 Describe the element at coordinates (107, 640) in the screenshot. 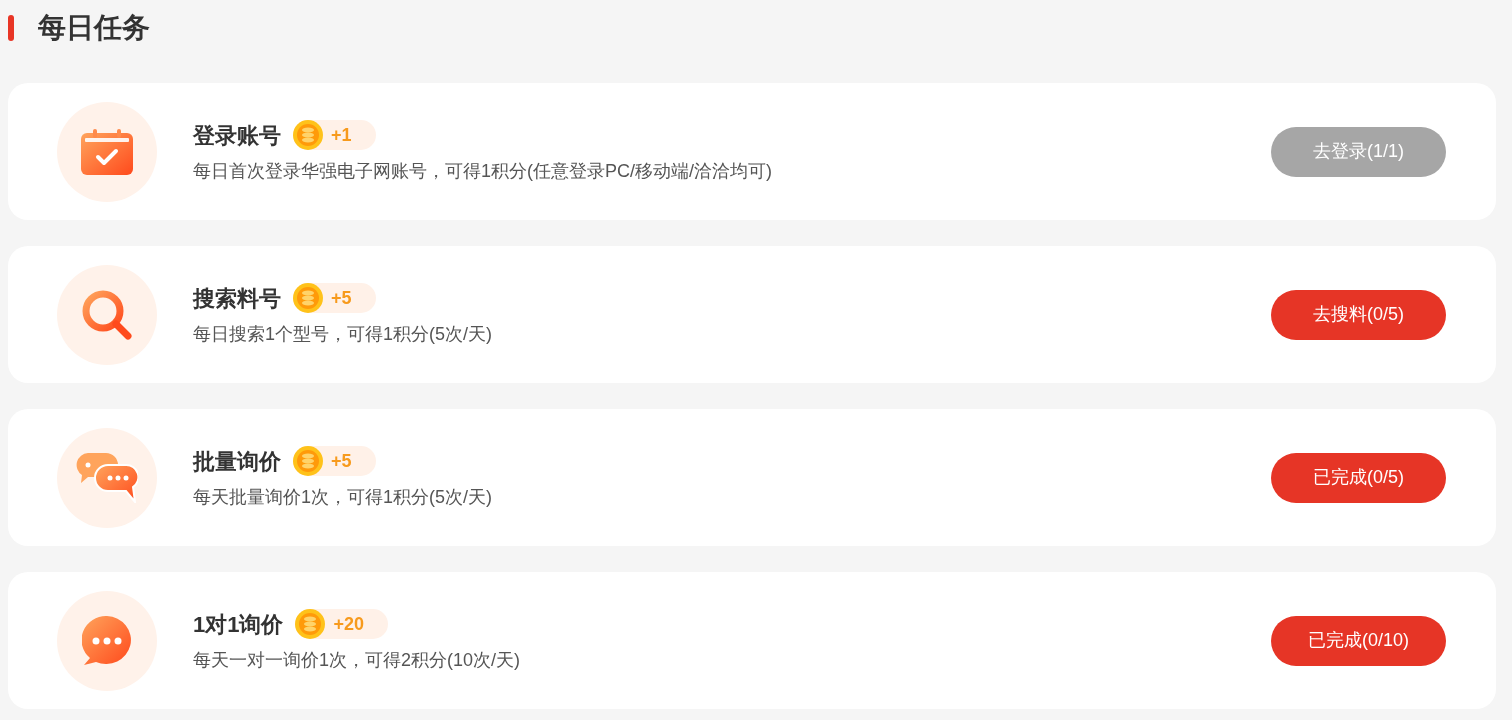

I see `chat-bubble-icon` at that location.